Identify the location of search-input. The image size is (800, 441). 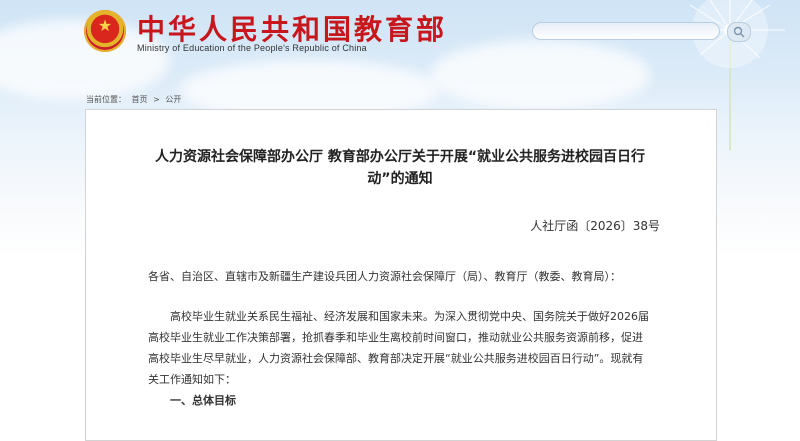
(626, 35).